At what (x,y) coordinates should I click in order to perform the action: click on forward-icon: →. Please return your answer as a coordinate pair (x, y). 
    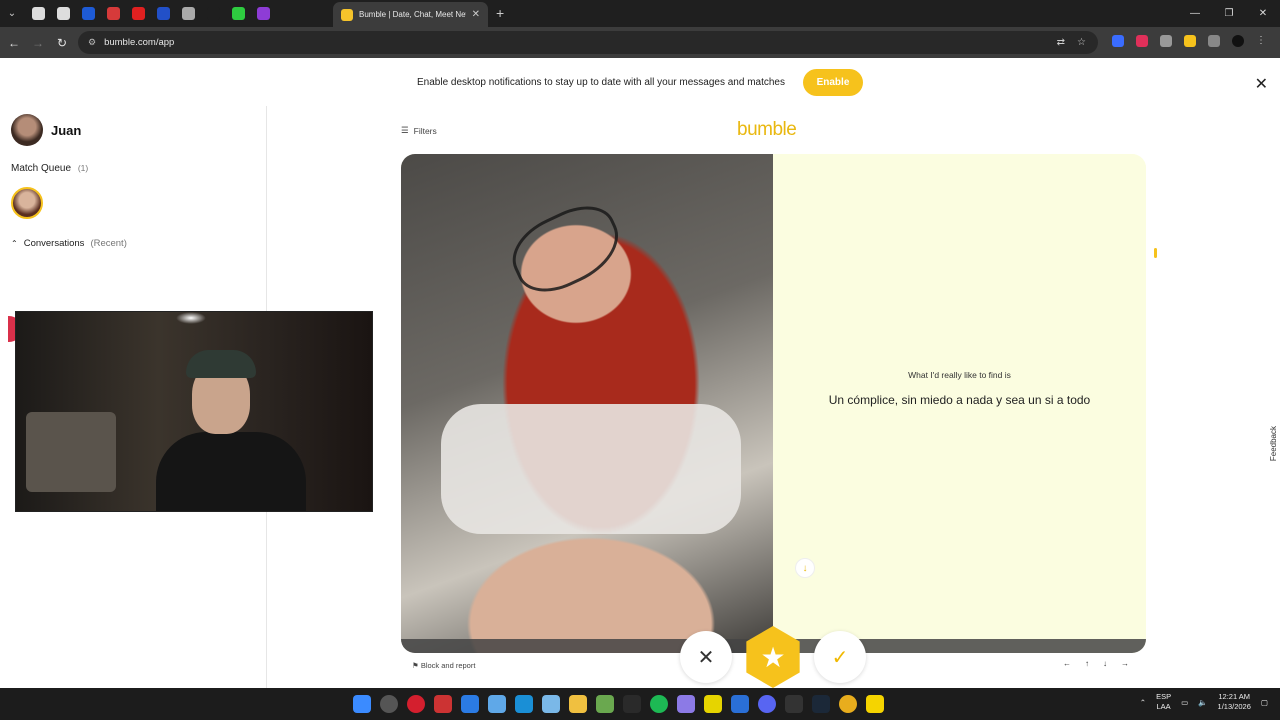
    Looking at the image, I should click on (38, 43).